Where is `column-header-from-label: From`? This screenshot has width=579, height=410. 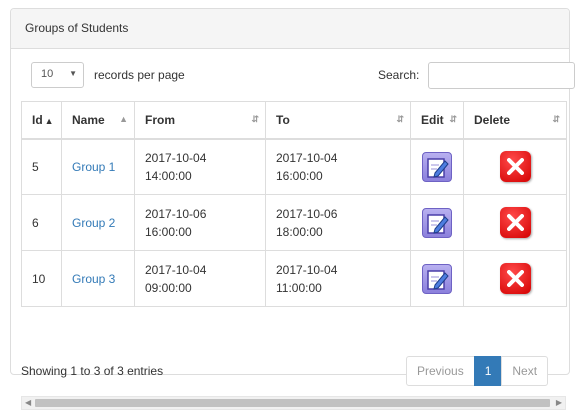
column-header-from-label: From is located at coordinates (160, 119).